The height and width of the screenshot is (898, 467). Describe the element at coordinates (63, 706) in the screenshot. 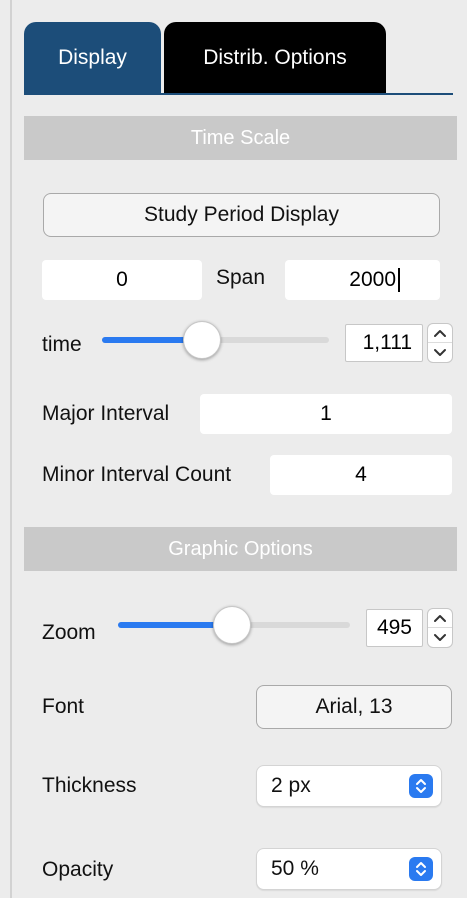

I see `font-label: Font` at that location.